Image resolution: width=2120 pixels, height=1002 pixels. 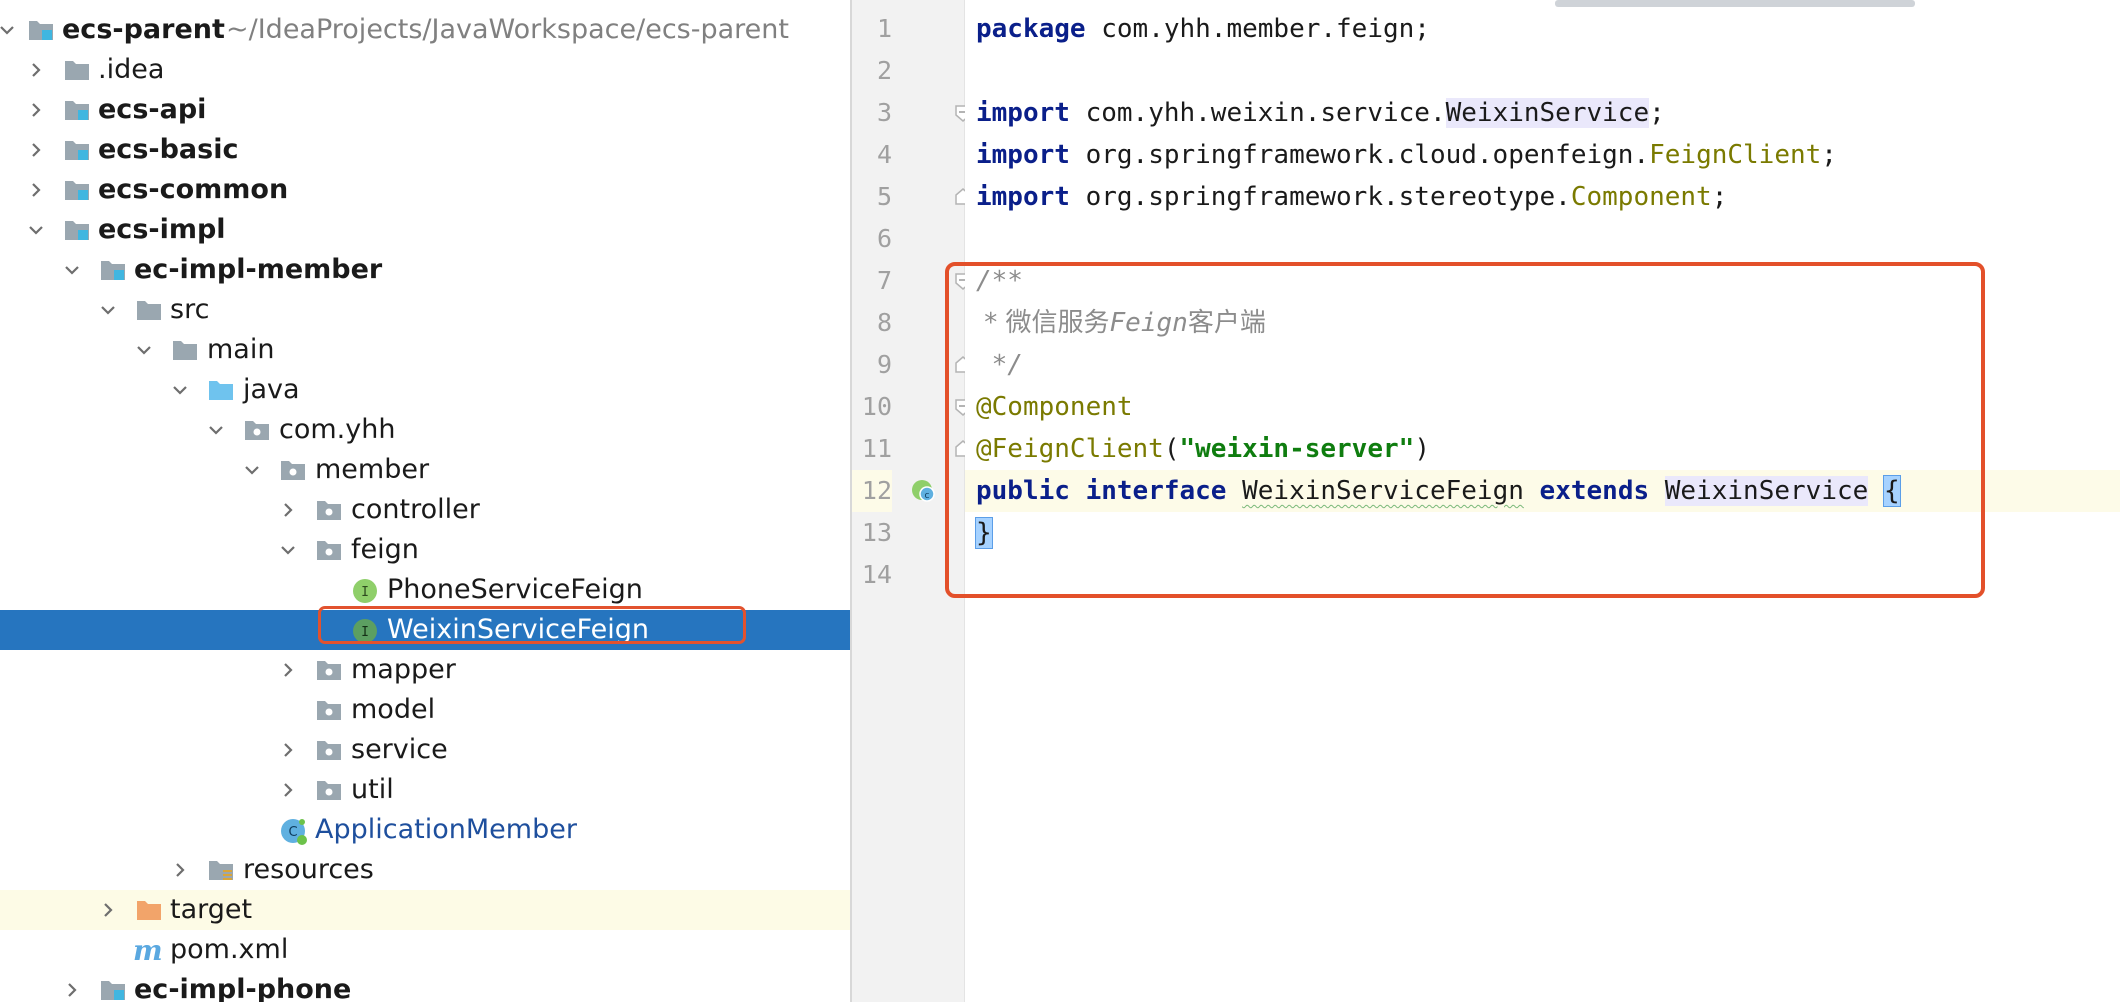 I want to click on tree-node-mapper: mapper, so click(x=425, y=670).